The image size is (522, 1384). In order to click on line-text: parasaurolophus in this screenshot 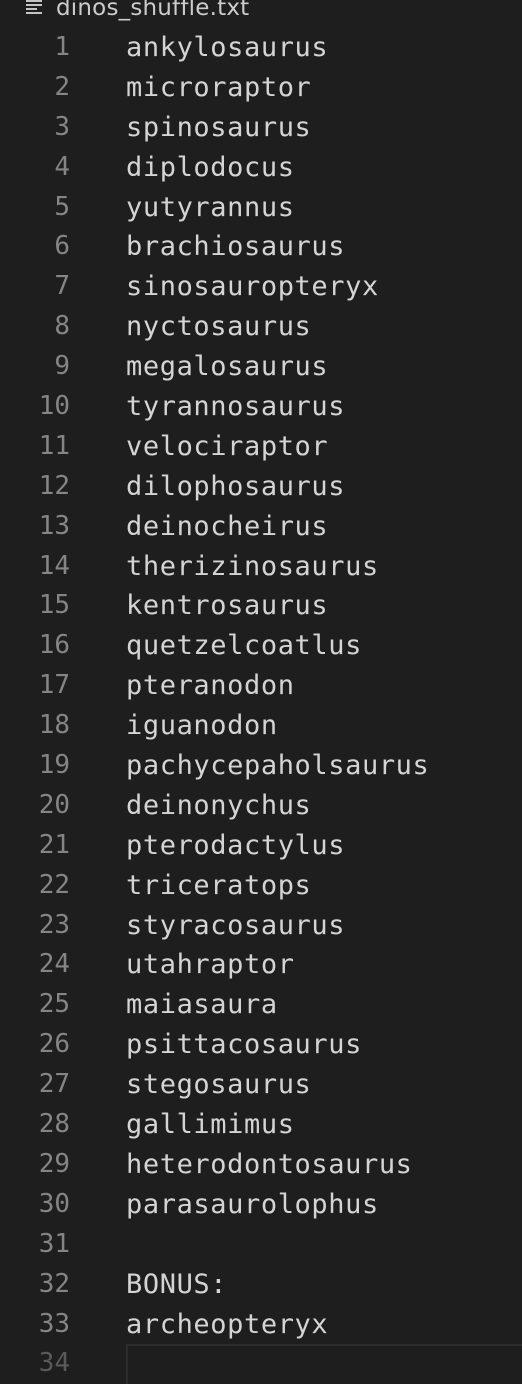, I will do `click(324, 1205)`.